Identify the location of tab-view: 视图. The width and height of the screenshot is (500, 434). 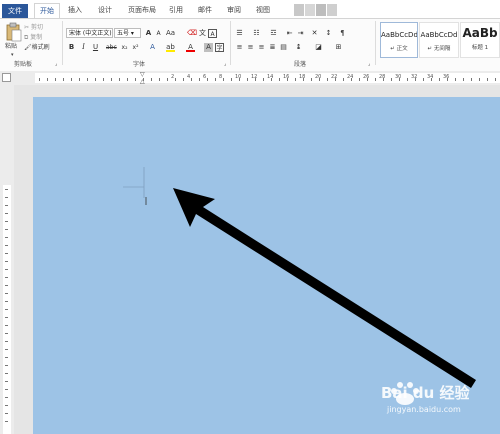
(263, 10).